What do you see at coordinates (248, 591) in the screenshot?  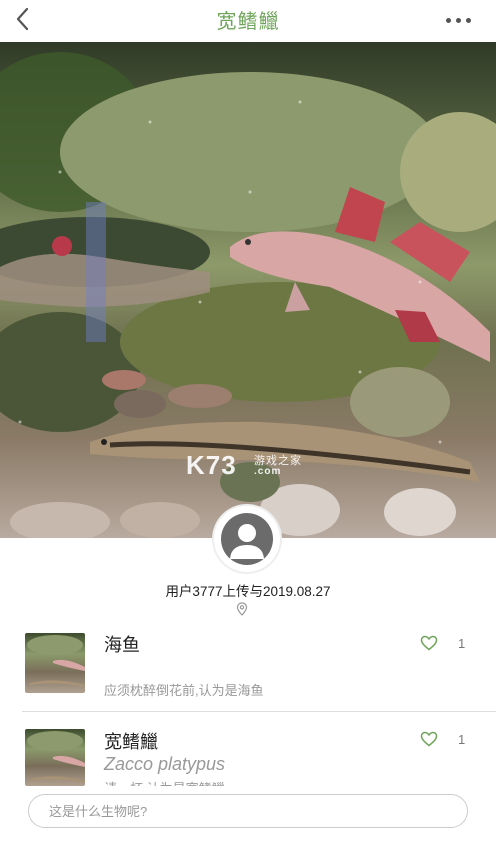 I see `uploader-info: 用户3777上传与2019.08.27` at bounding box center [248, 591].